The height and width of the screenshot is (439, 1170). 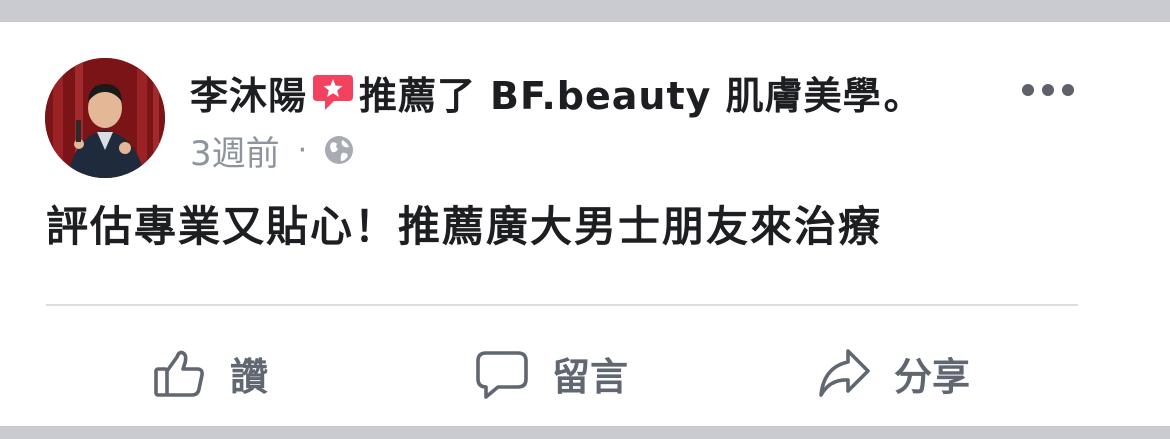 What do you see at coordinates (333, 92) in the screenshot?
I see `recommend-icon` at bounding box center [333, 92].